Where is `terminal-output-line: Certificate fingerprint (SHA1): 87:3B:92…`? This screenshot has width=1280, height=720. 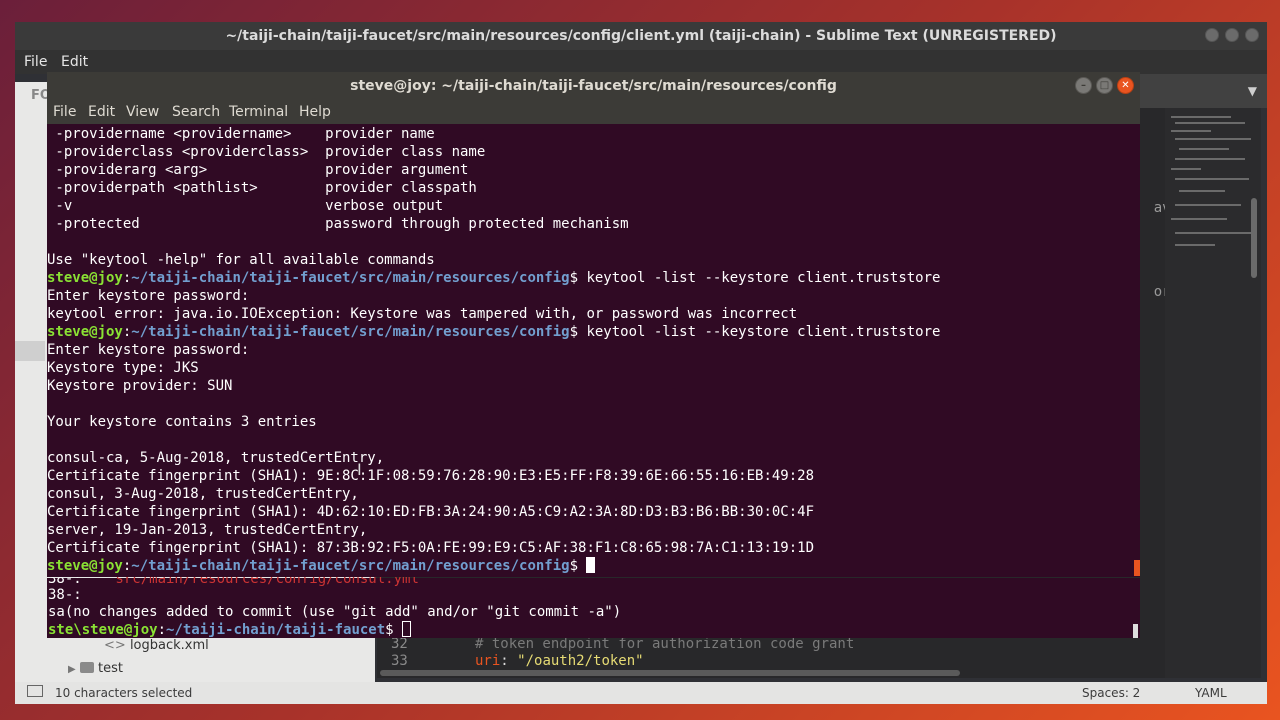
terminal-output-line: Certificate fingerprint (SHA1): 87:3B:92… is located at coordinates (431, 548).